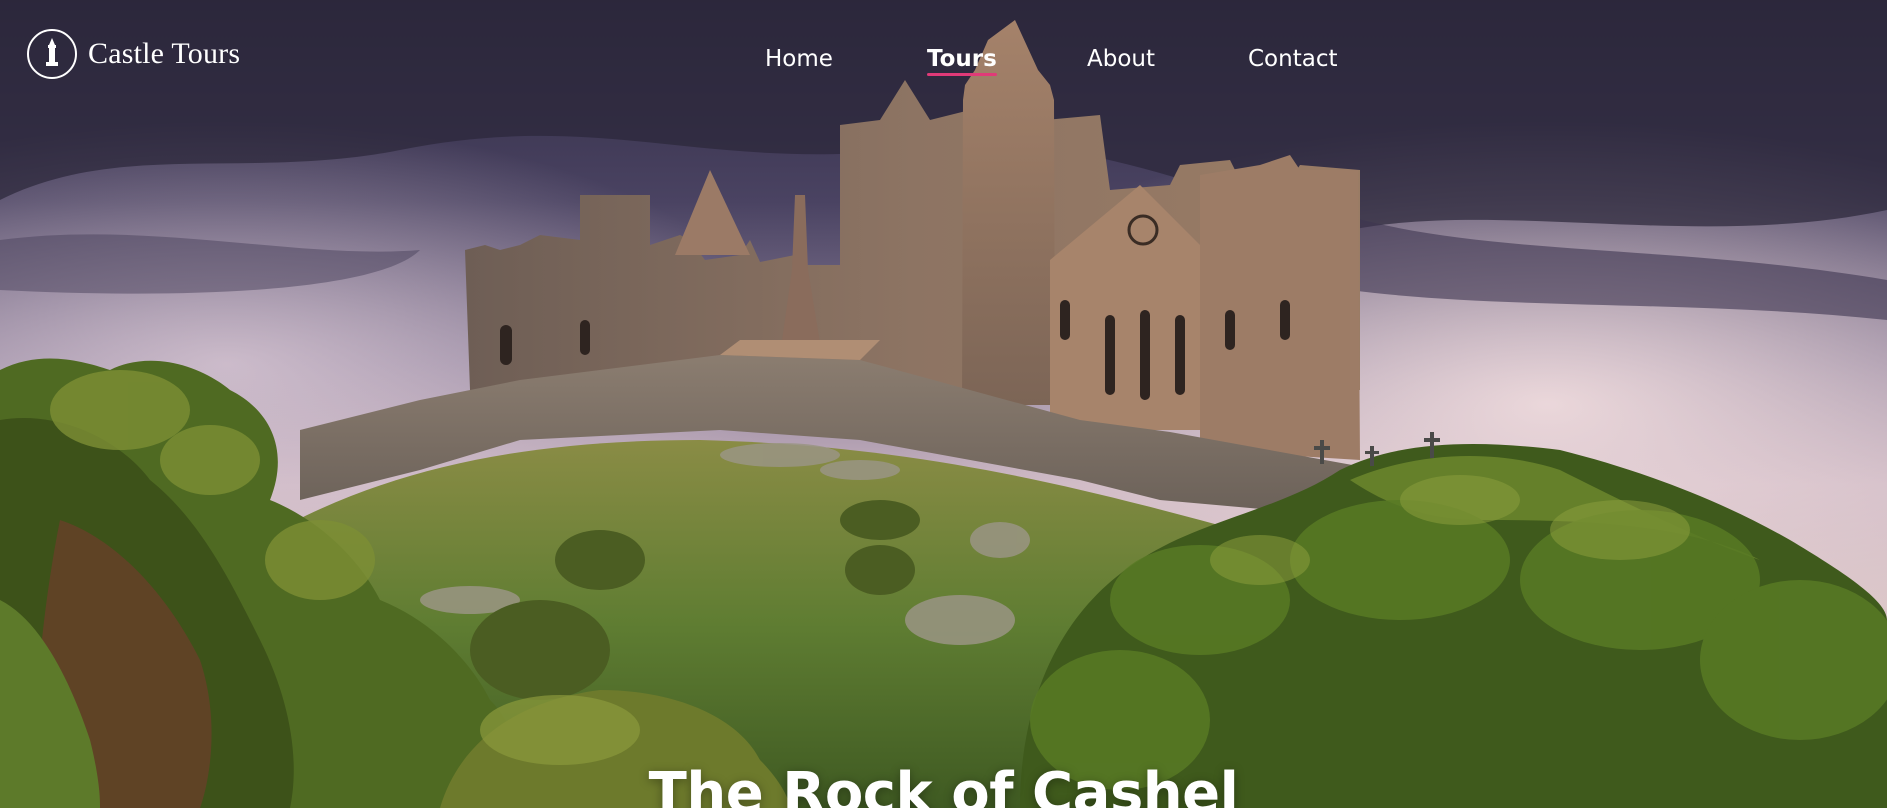  Describe the element at coordinates (1292, 59) in the screenshot. I see `nav-link-contact: Contact` at that location.